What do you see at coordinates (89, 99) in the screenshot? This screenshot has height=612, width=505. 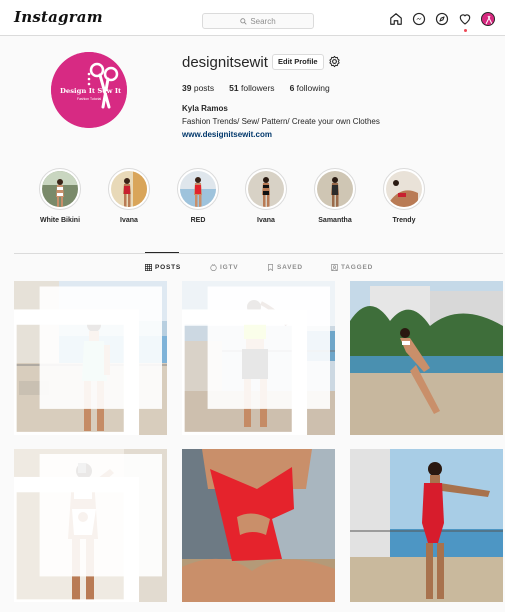 I see `profile-logo-tagline: Fashion Tutorial` at bounding box center [89, 99].